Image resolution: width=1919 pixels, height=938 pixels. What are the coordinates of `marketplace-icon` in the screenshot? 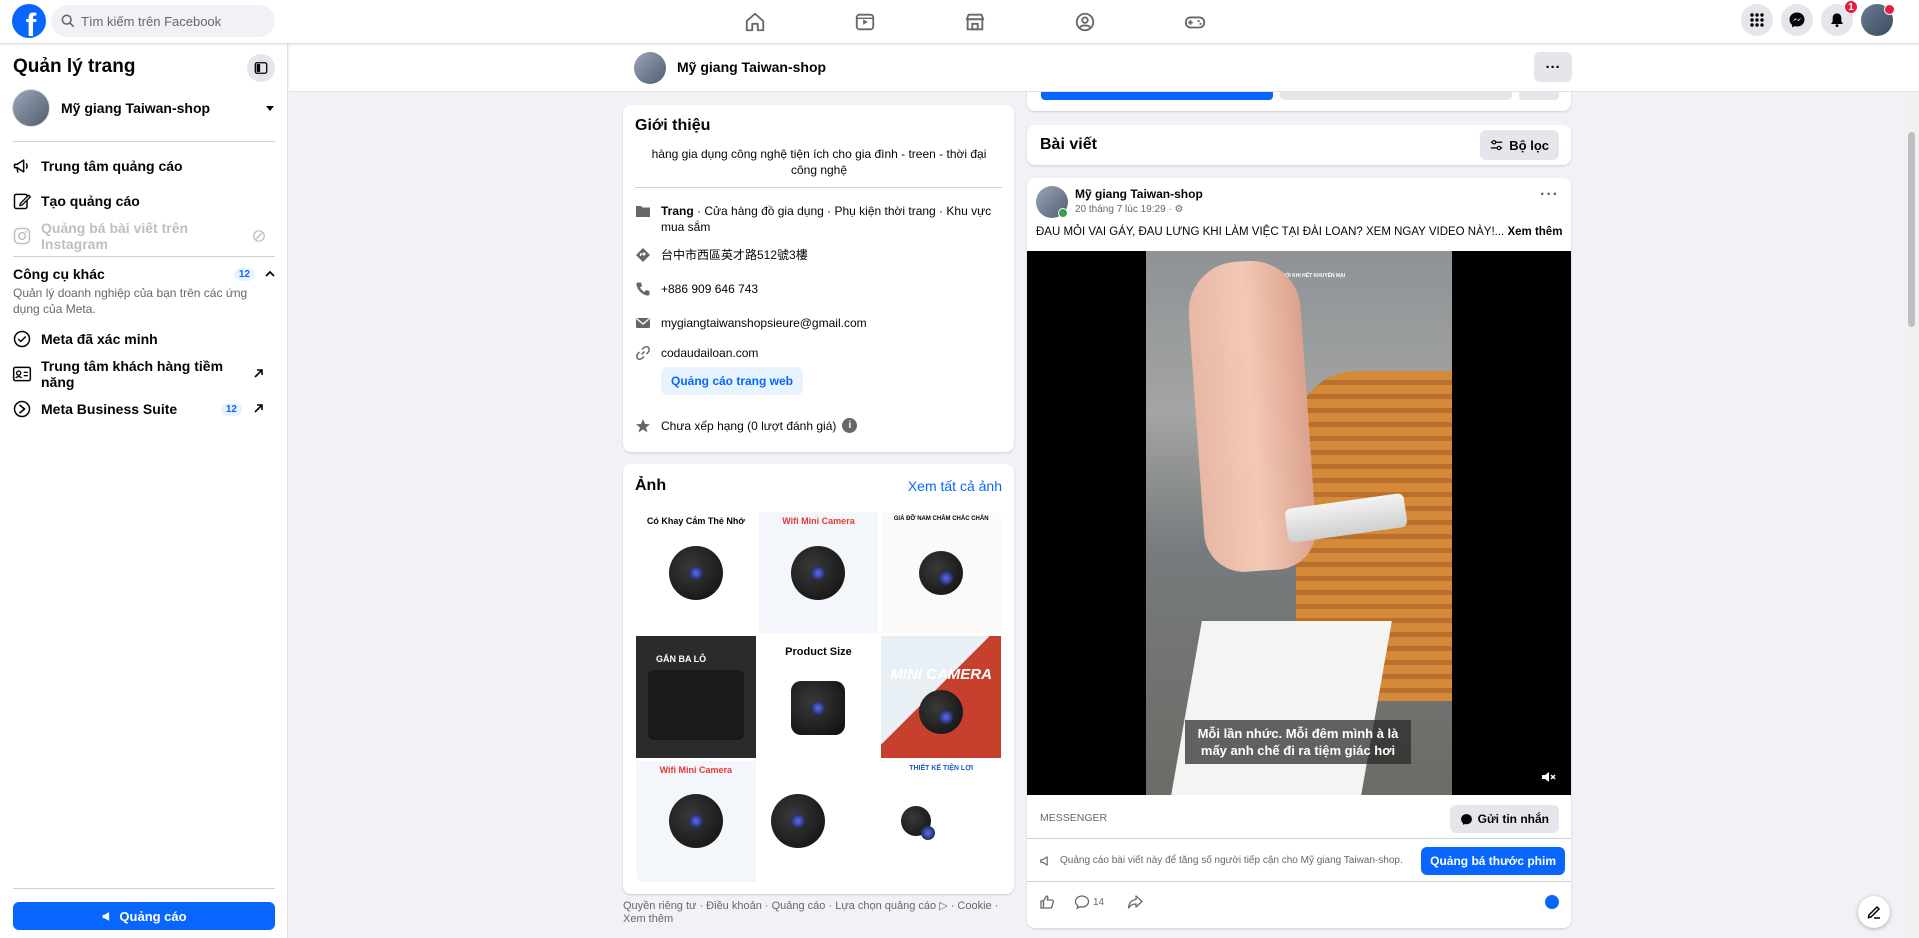 It's located at (975, 22).